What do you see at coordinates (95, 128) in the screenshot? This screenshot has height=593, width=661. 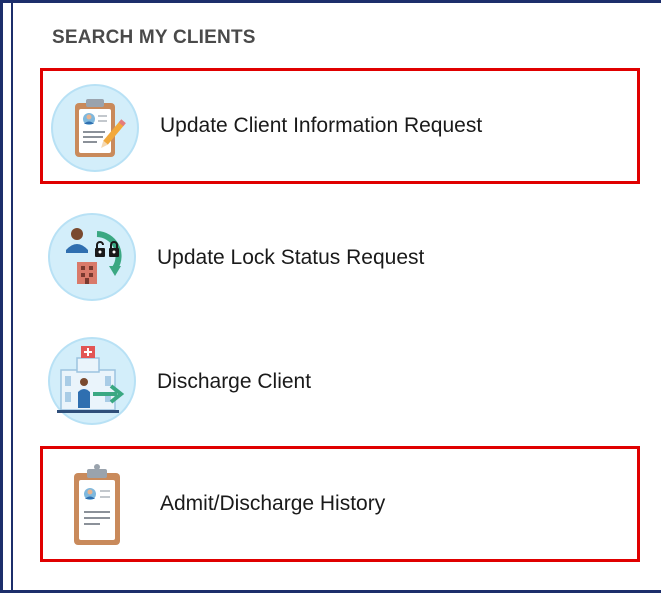 I see `clipboard-edit-icon` at bounding box center [95, 128].